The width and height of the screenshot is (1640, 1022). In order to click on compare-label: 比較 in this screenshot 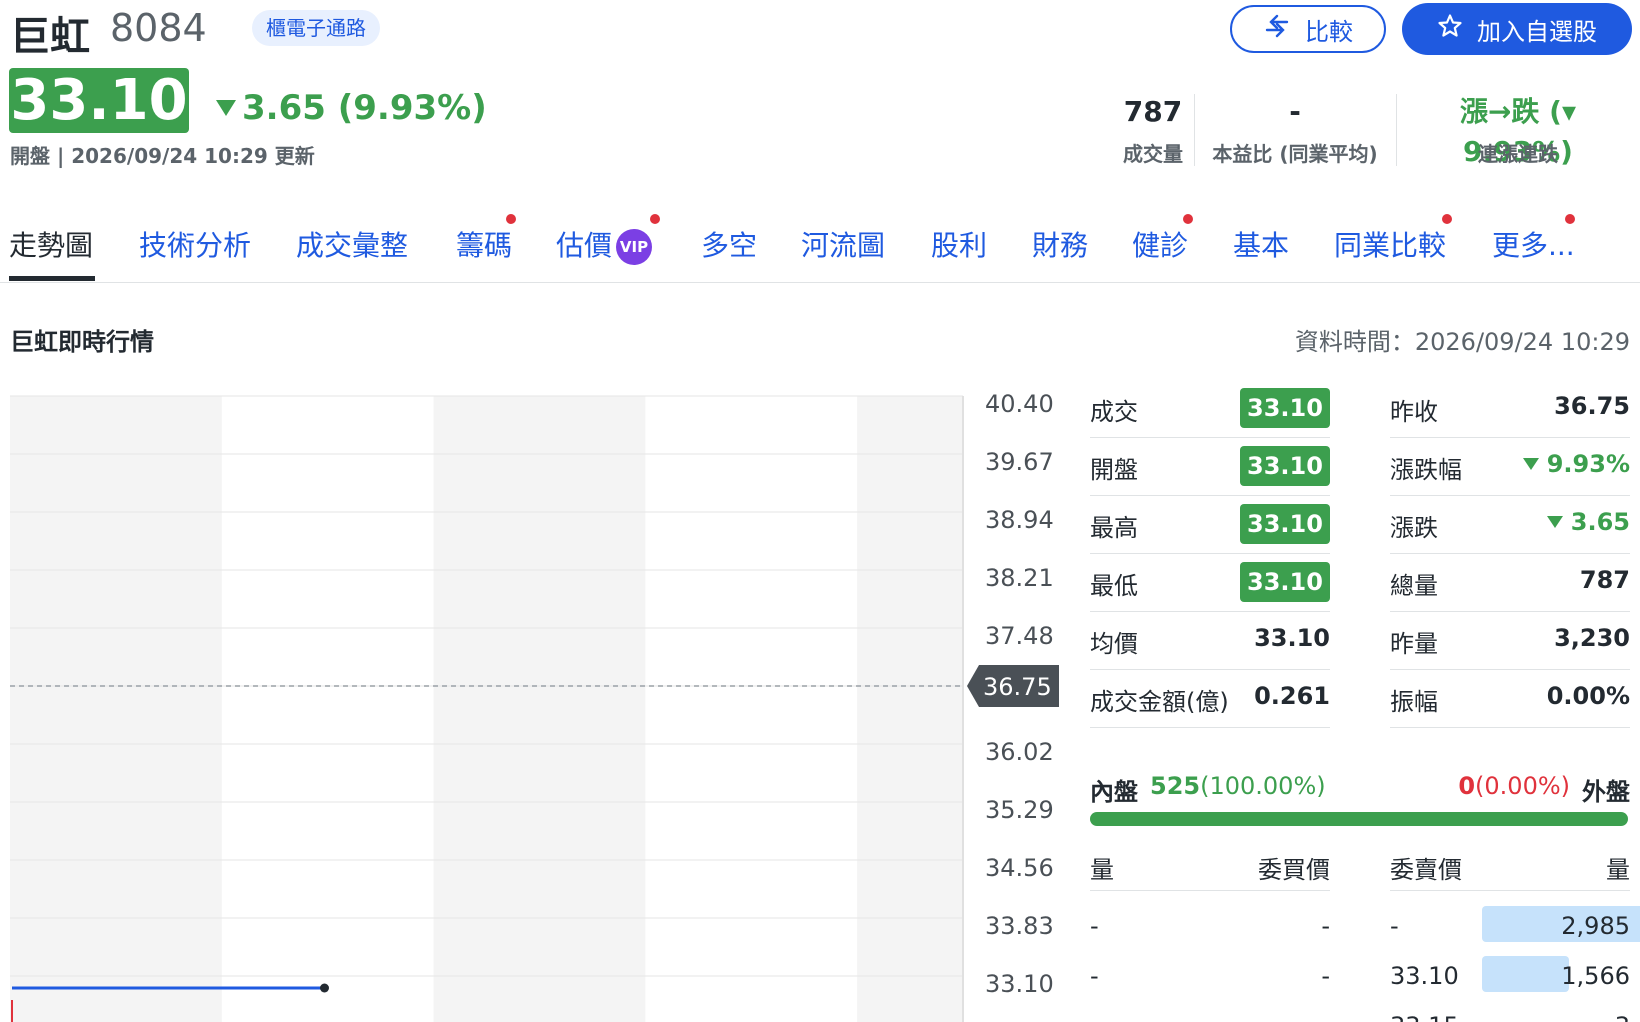, I will do `click(1329, 31)`.